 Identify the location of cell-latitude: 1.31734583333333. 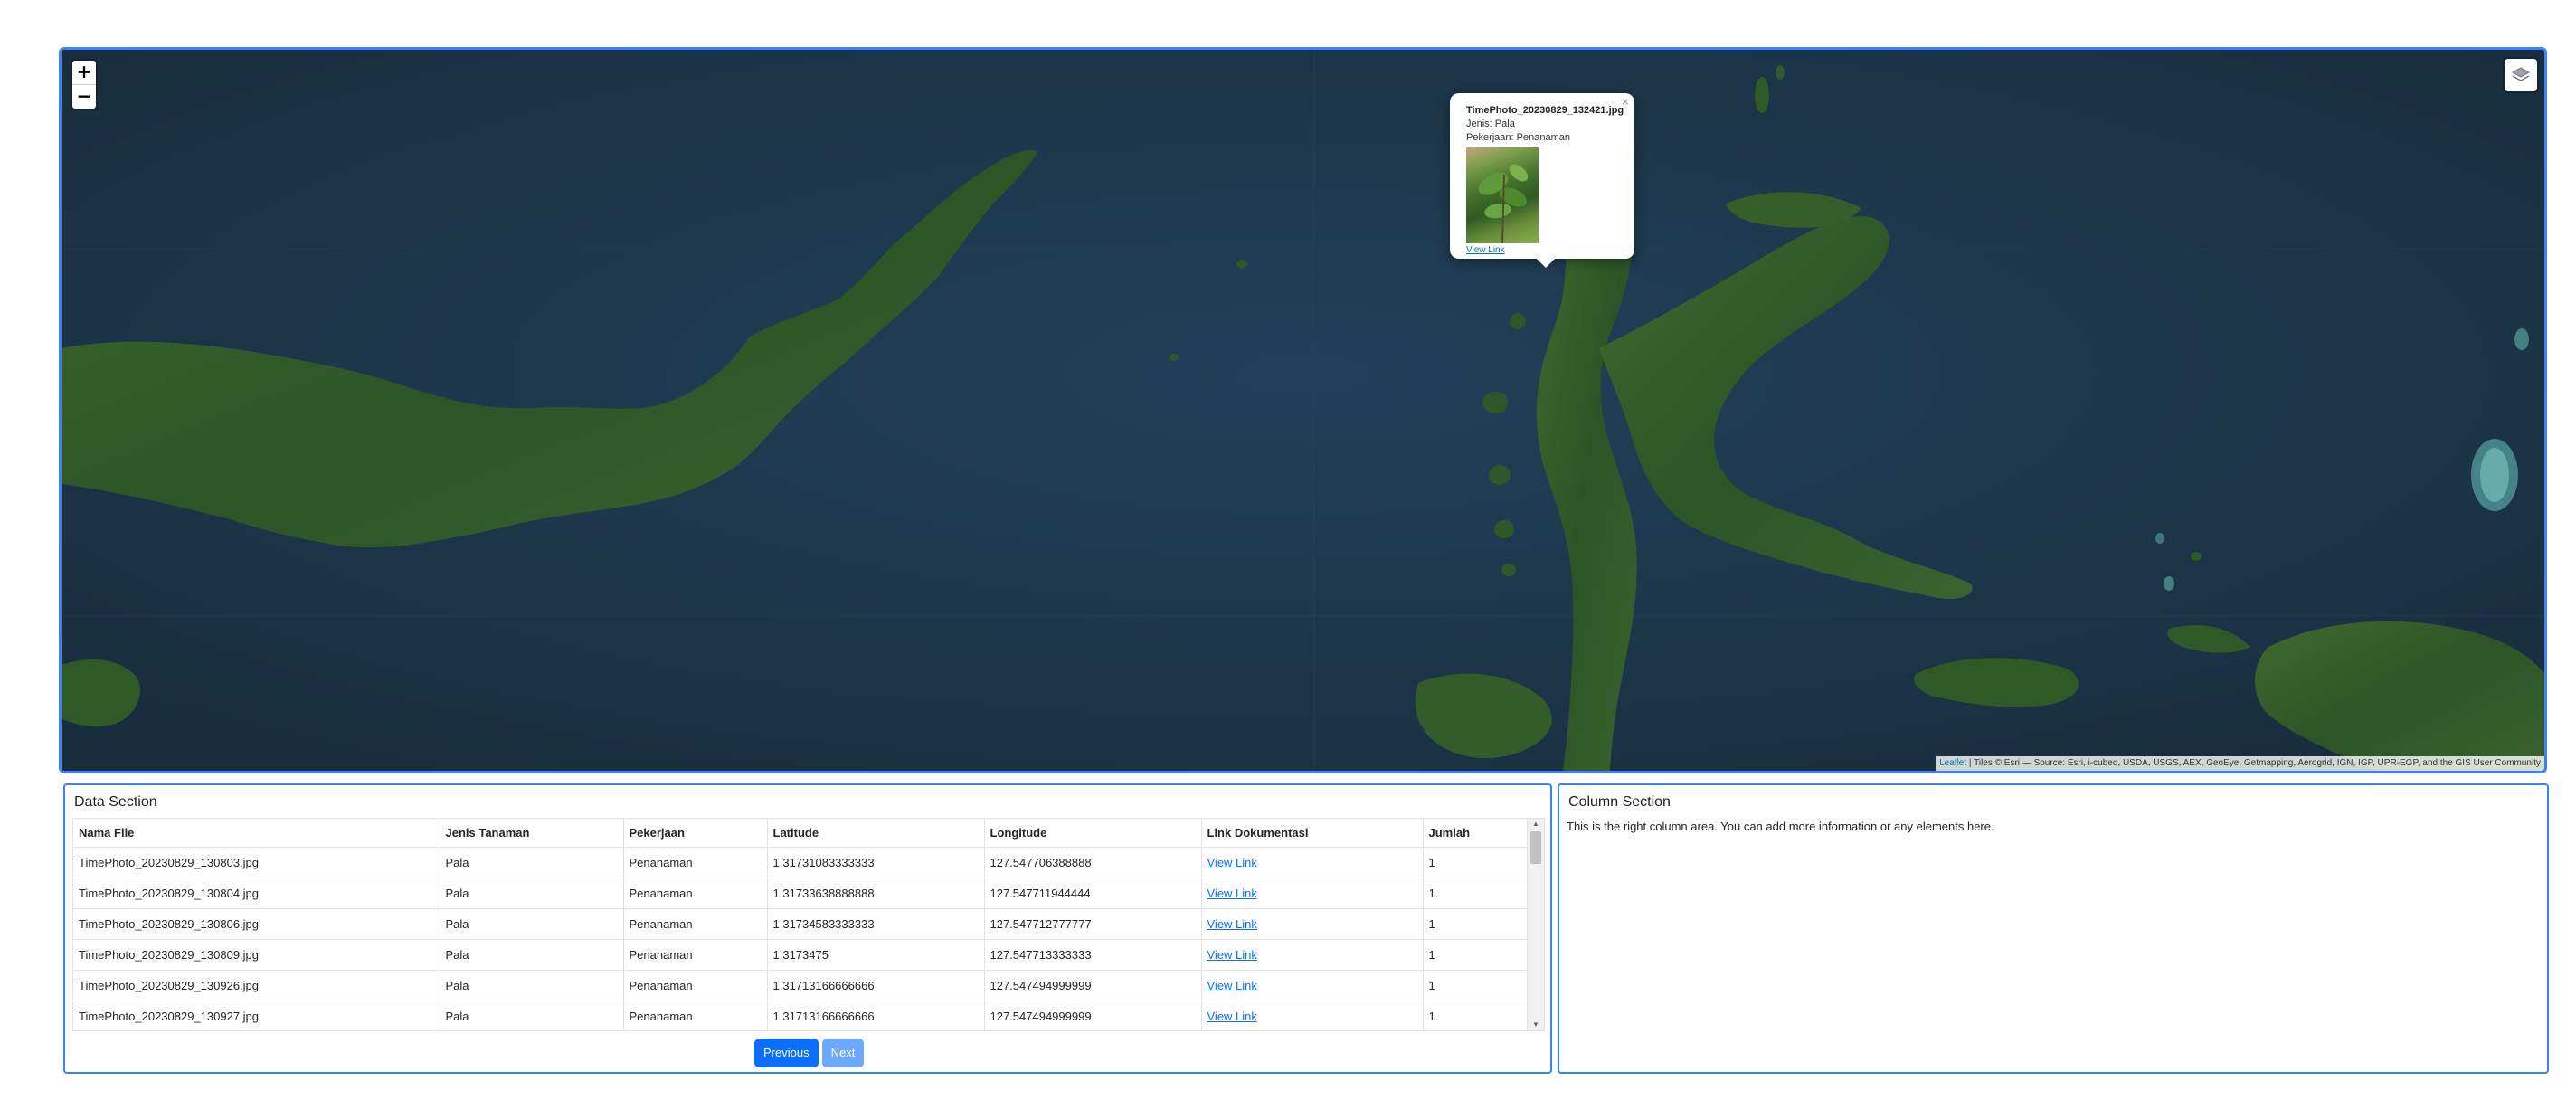
(876, 924).